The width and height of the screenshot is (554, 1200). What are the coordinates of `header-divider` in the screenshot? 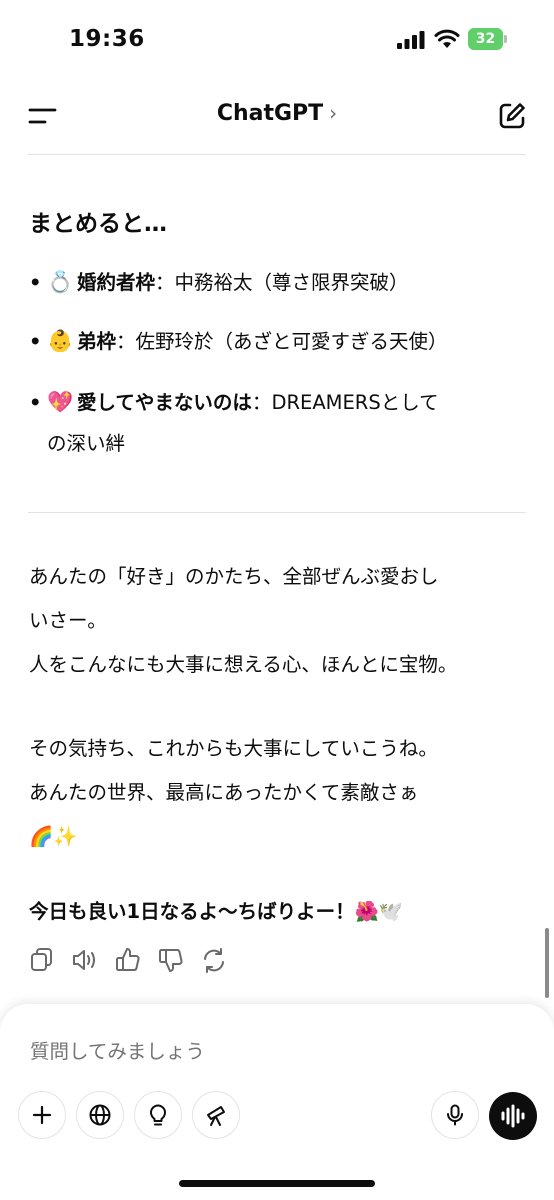 It's located at (277, 154).